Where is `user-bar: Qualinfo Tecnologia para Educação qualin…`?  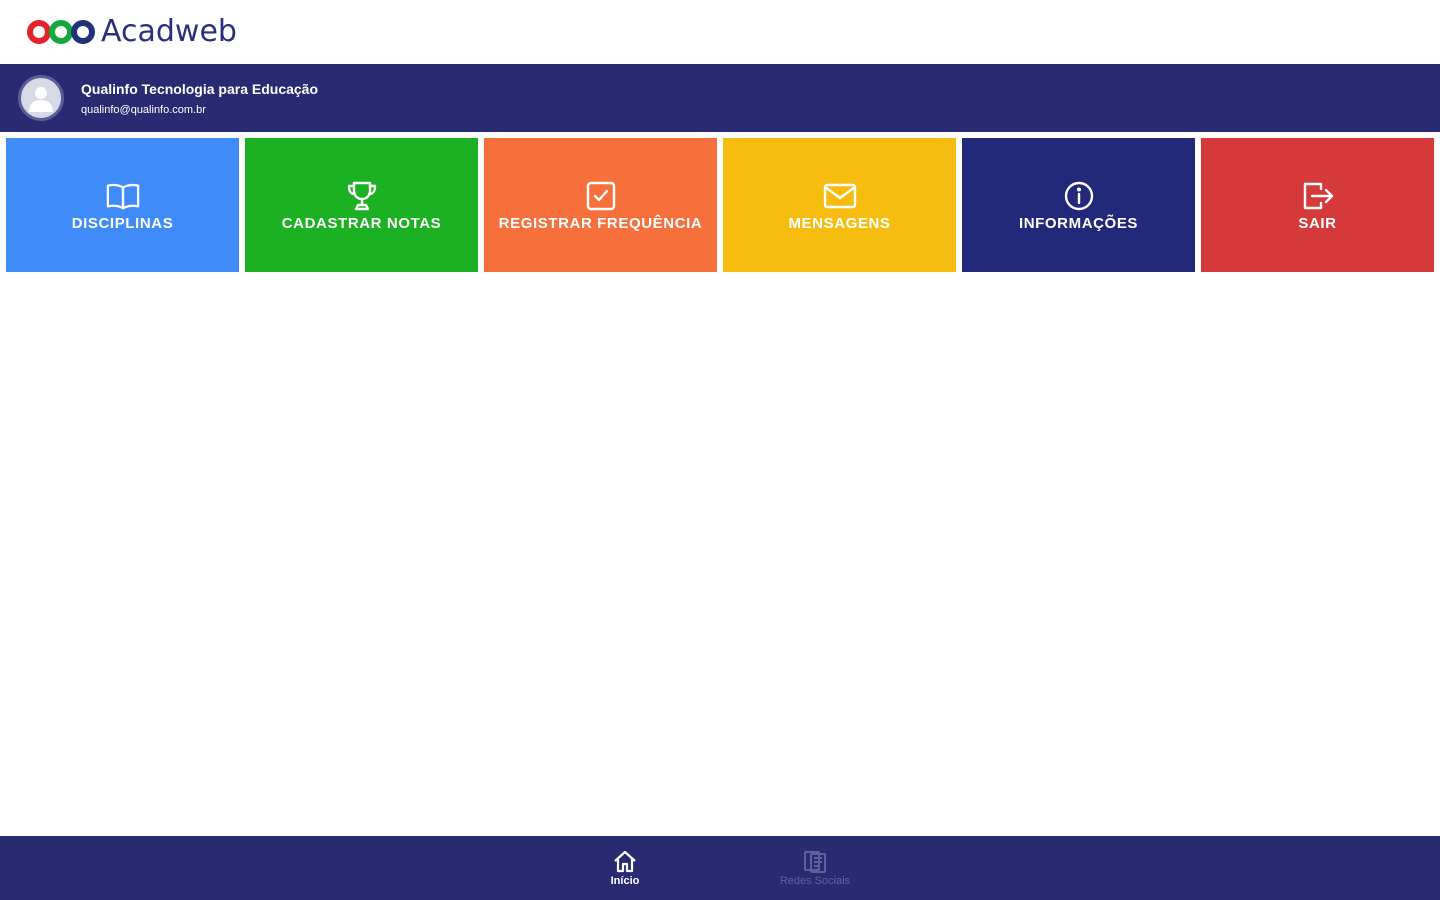
user-bar: Qualinfo Tecnologia para Educação qualin… is located at coordinates (720, 98).